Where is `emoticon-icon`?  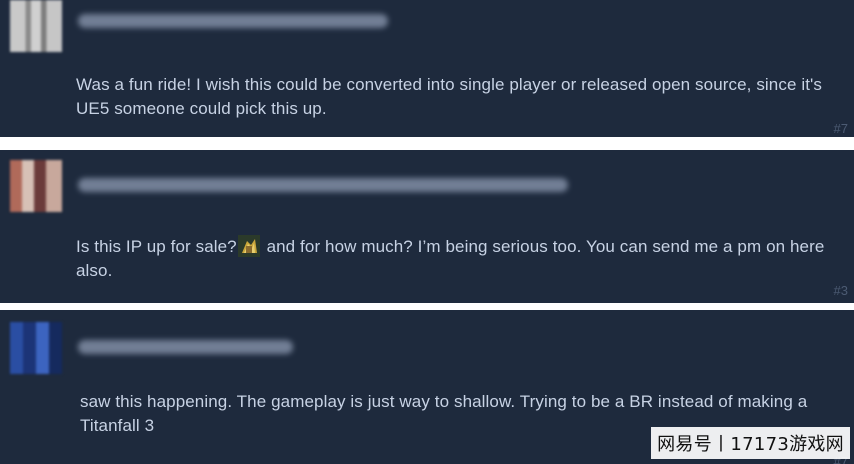
emoticon-icon is located at coordinates (248, 246).